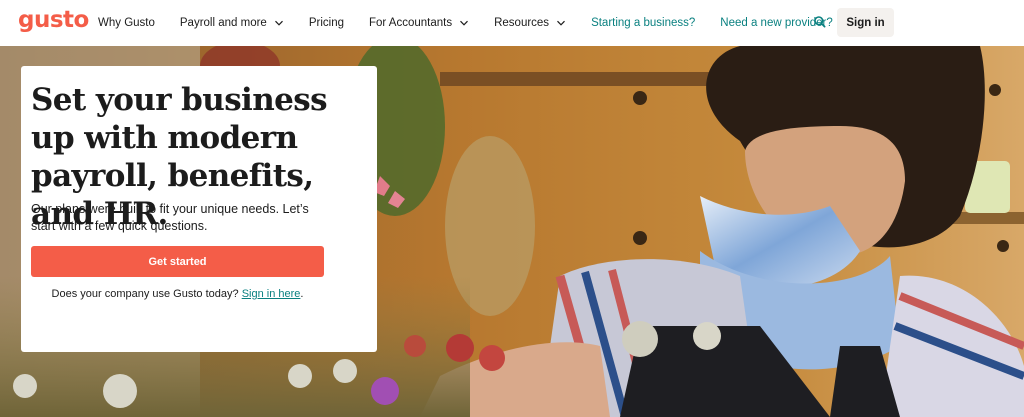  I want to click on nav-why-gusto: Why Gusto, so click(126, 23).